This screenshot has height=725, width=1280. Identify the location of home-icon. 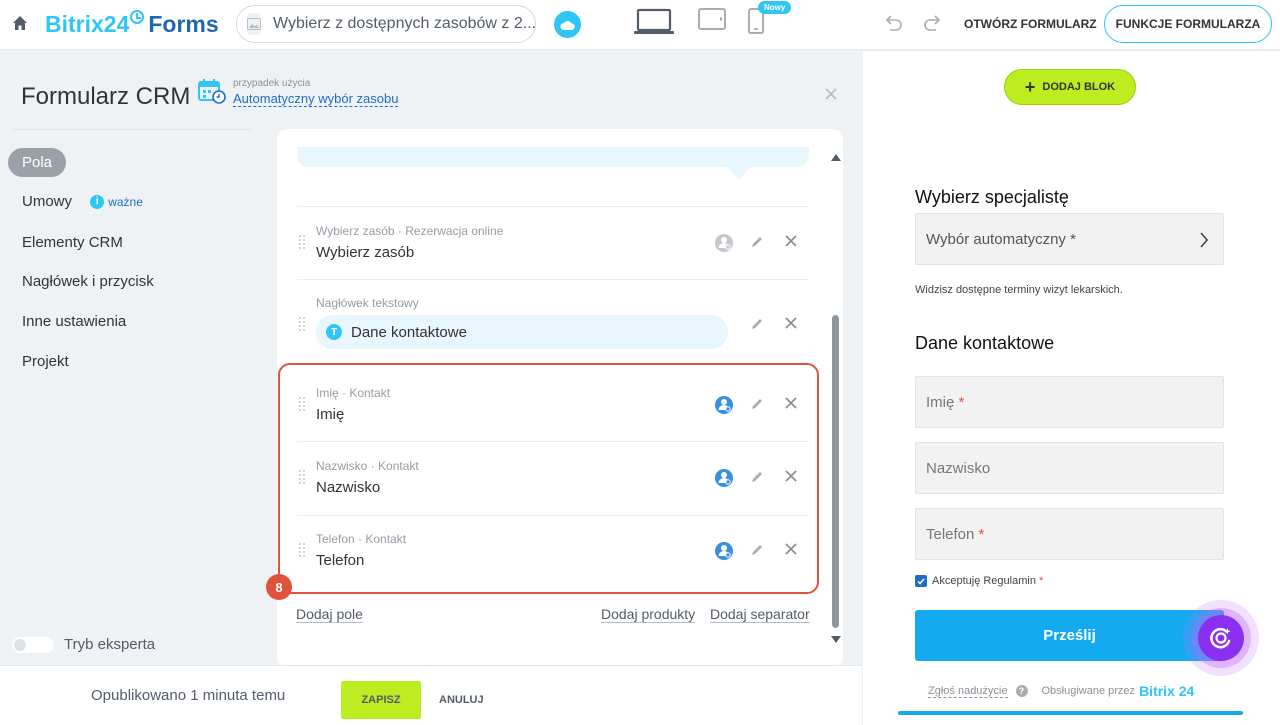
(20, 23).